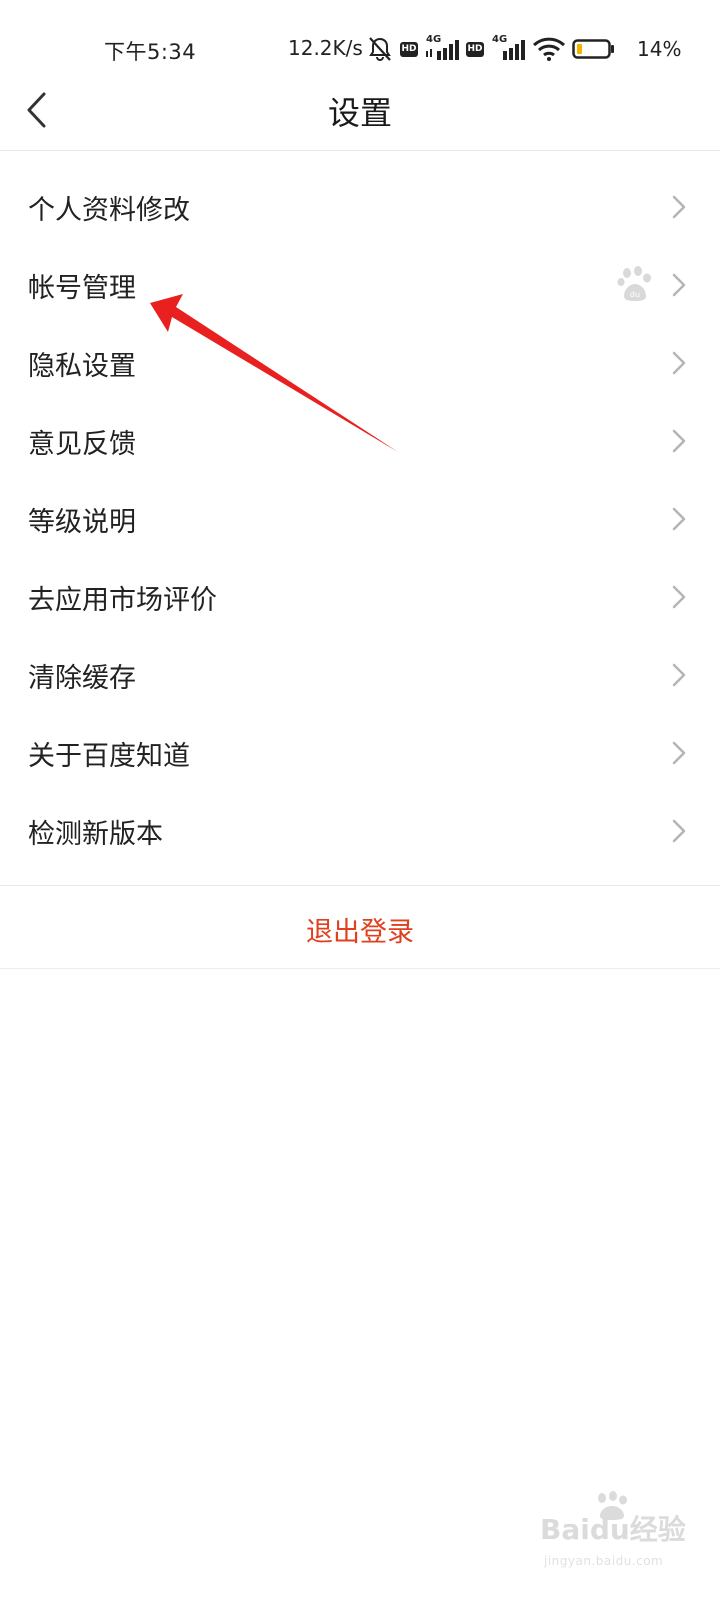 The width and height of the screenshot is (720, 1600). What do you see at coordinates (82, 366) in the screenshot?
I see `menu-item-label: 隐私设置` at bounding box center [82, 366].